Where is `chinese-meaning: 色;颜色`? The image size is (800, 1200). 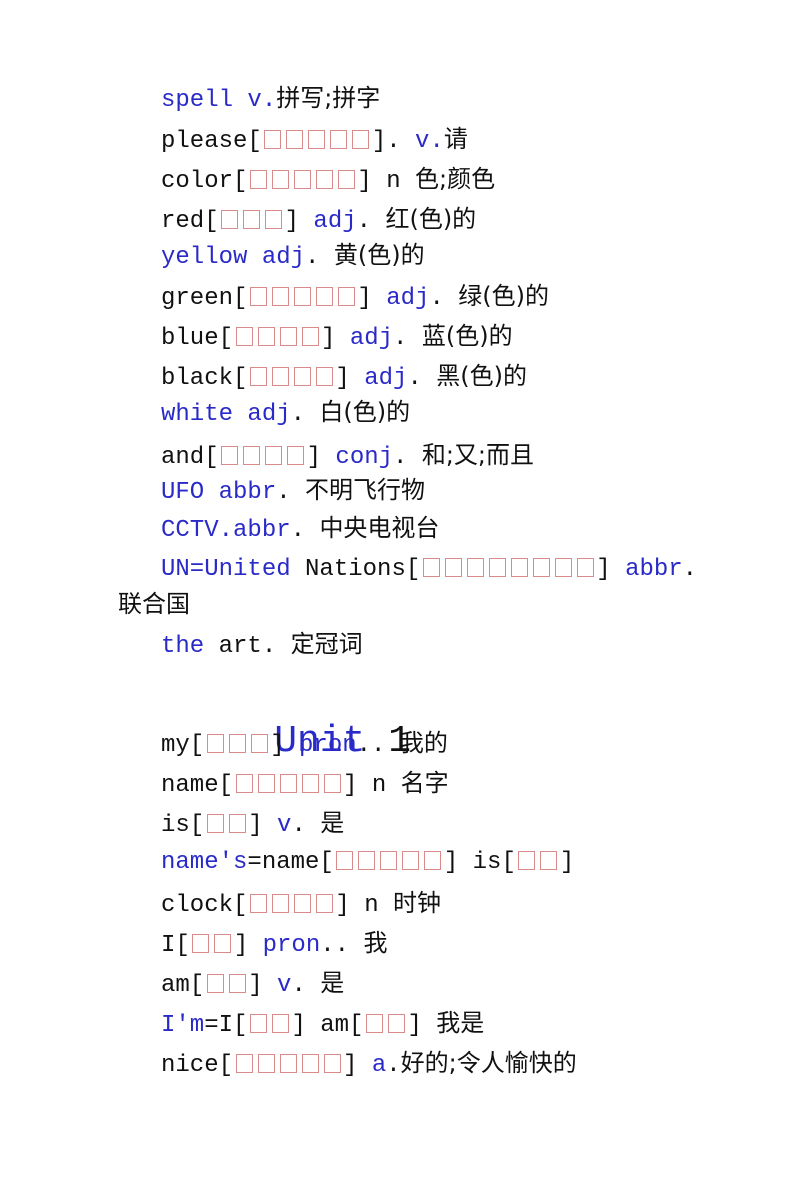 chinese-meaning: 色;颜色 is located at coordinates (455, 179).